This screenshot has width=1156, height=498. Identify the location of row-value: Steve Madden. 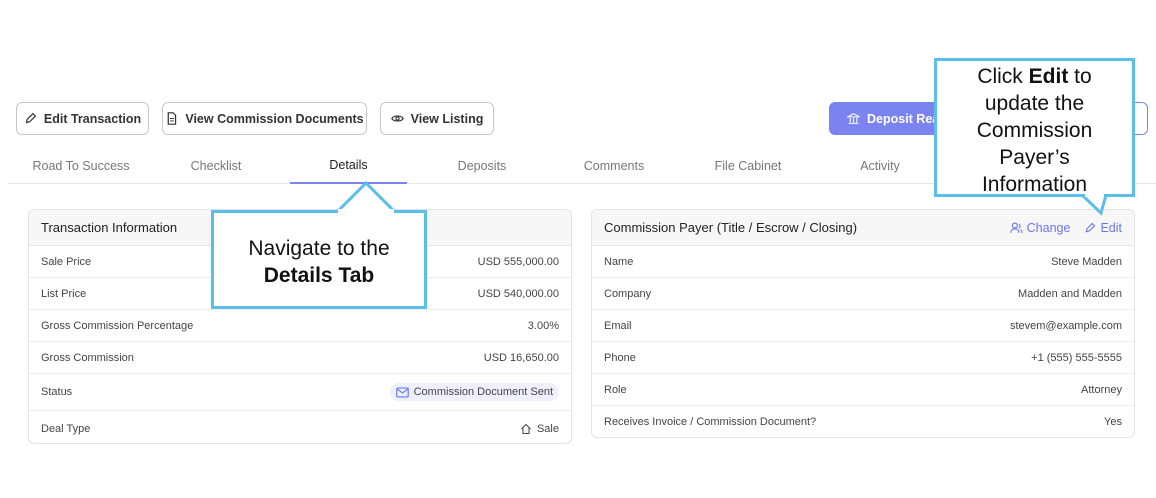
(1086, 261).